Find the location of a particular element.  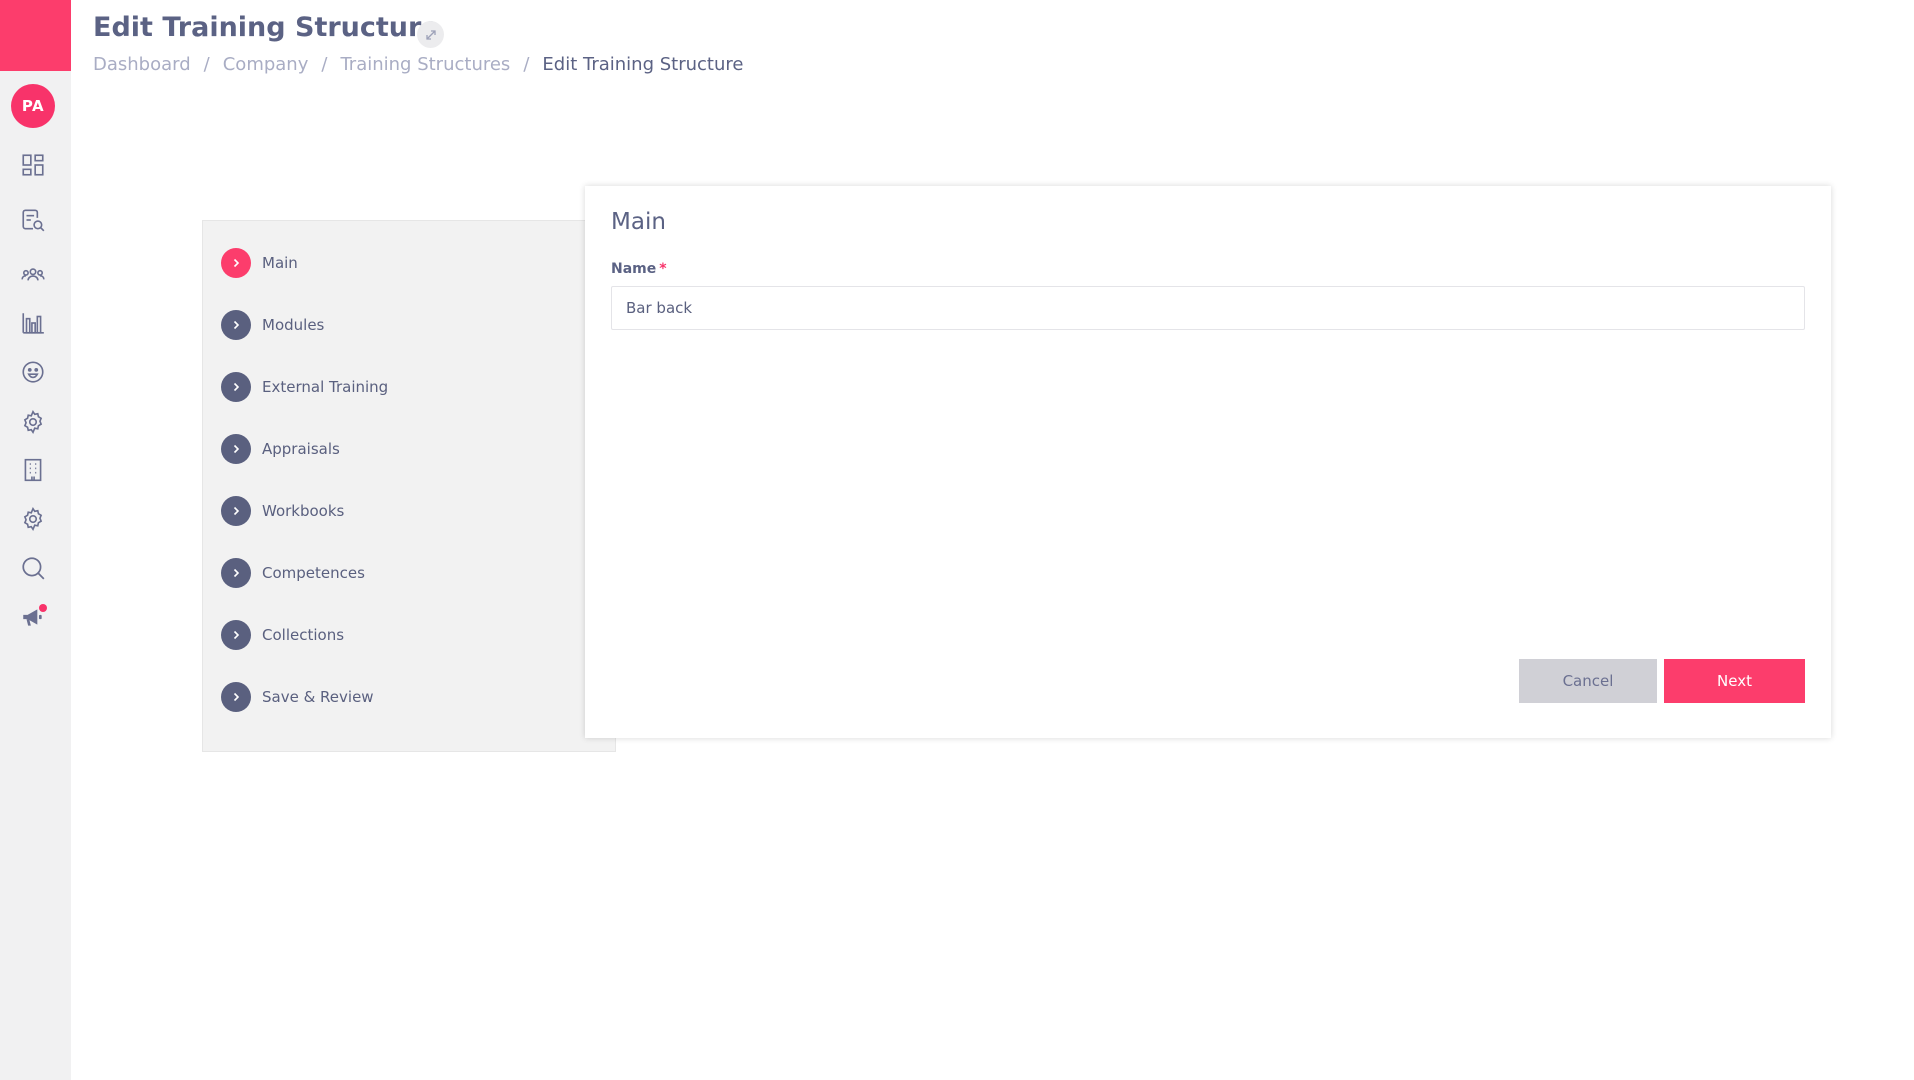

bar-chart-icon is located at coordinates (33, 323).